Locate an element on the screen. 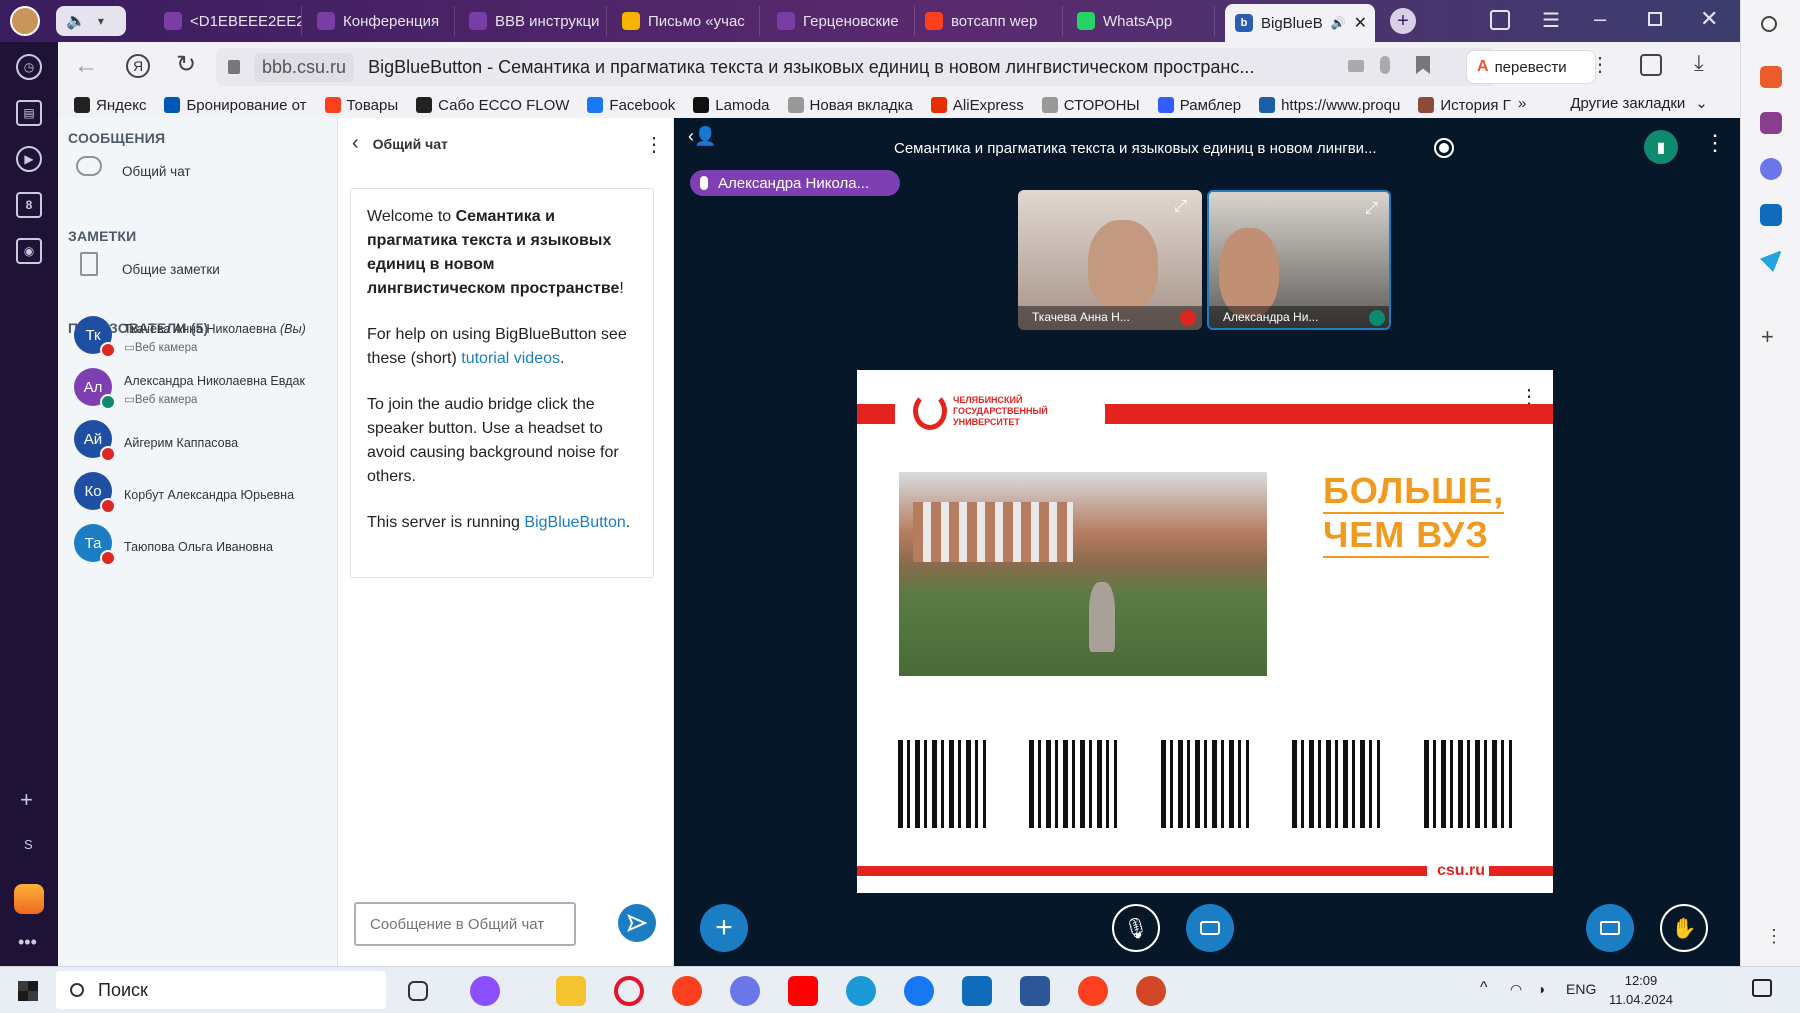  presentation-button is located at coordinates (1610, 928).